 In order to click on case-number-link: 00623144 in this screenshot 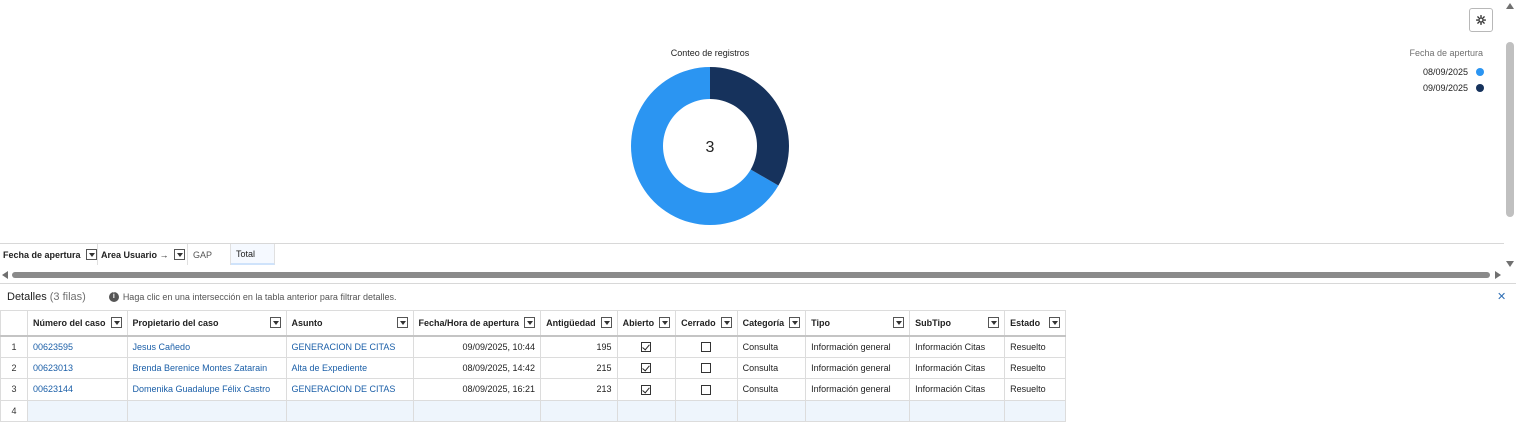, I will do `click(77, 389)`.